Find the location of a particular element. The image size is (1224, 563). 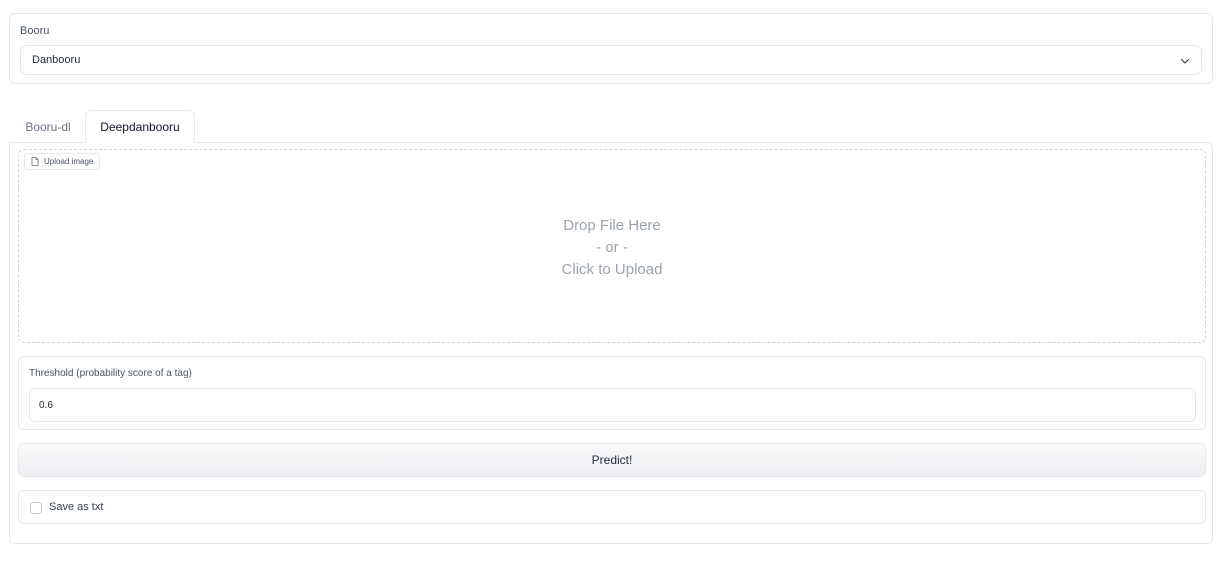

threshold-label: Threshold (probability score of a tag) is located at coordinates (110, 373).